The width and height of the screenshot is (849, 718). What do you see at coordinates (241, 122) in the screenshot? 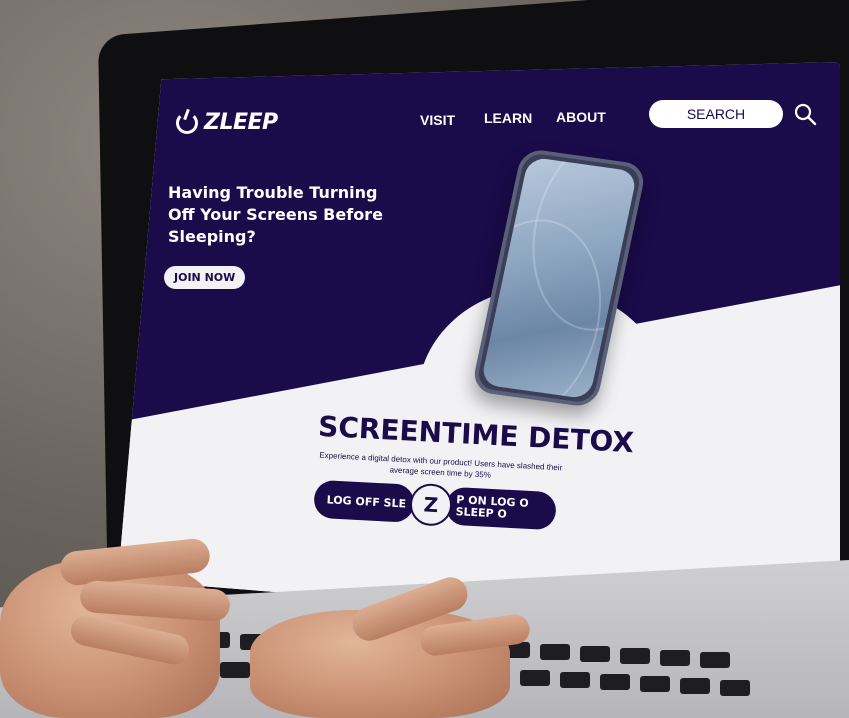
I see `logo-text: ZLEEP` at bounding box center [241, 122].